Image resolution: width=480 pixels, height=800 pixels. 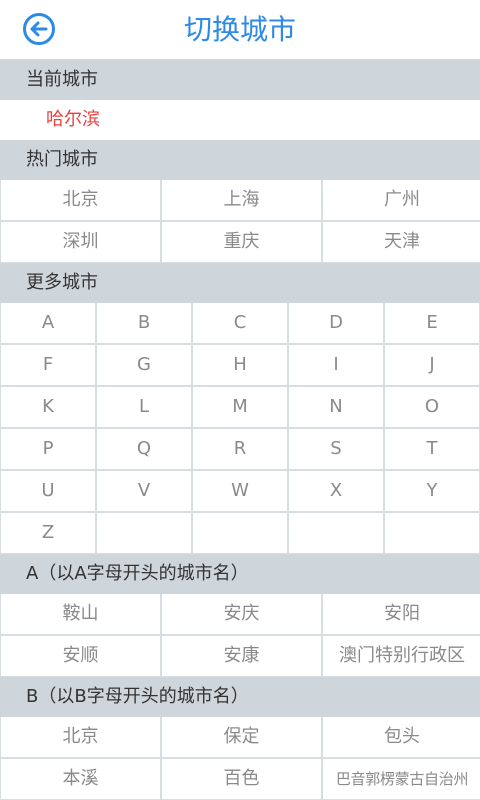 What do you see at coordinates (144, 323) in the screenshot?
I see `letter-index-item: B` at bounding box center [144, 323].